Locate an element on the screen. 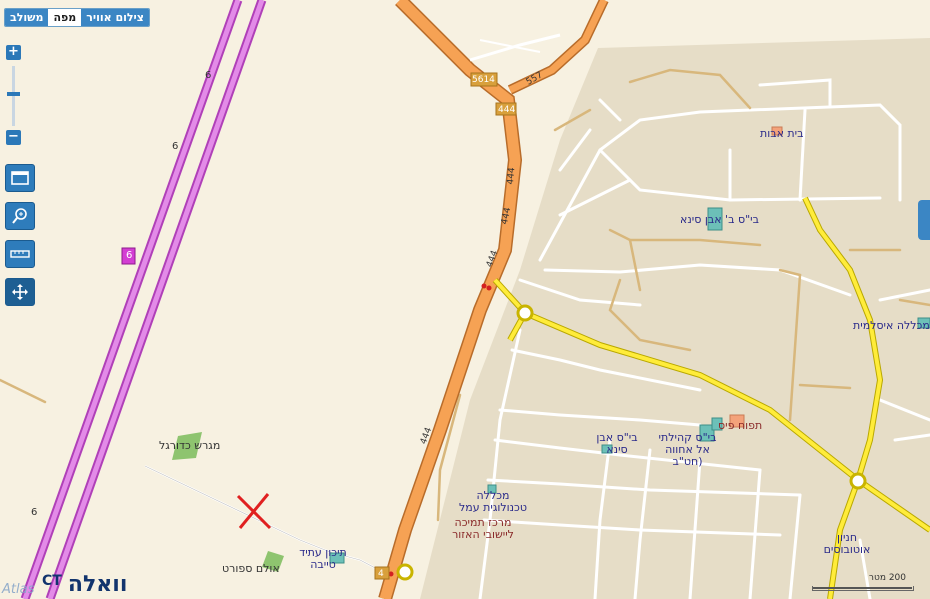  scale-label: 200 מטר is located at coordinates (887, 578).